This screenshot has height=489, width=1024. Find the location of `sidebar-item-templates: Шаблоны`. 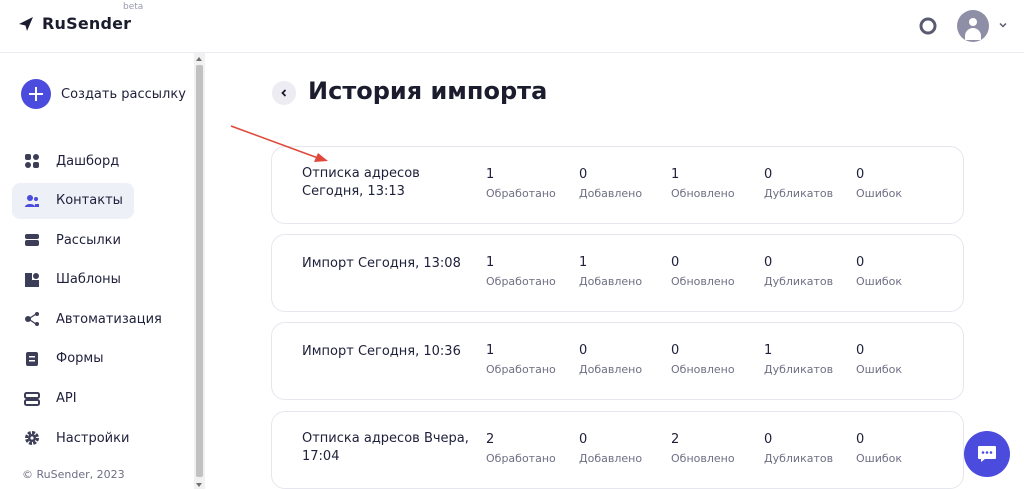

sidebar-item-templates: Шаблоны is located at coordinates (97, 280).